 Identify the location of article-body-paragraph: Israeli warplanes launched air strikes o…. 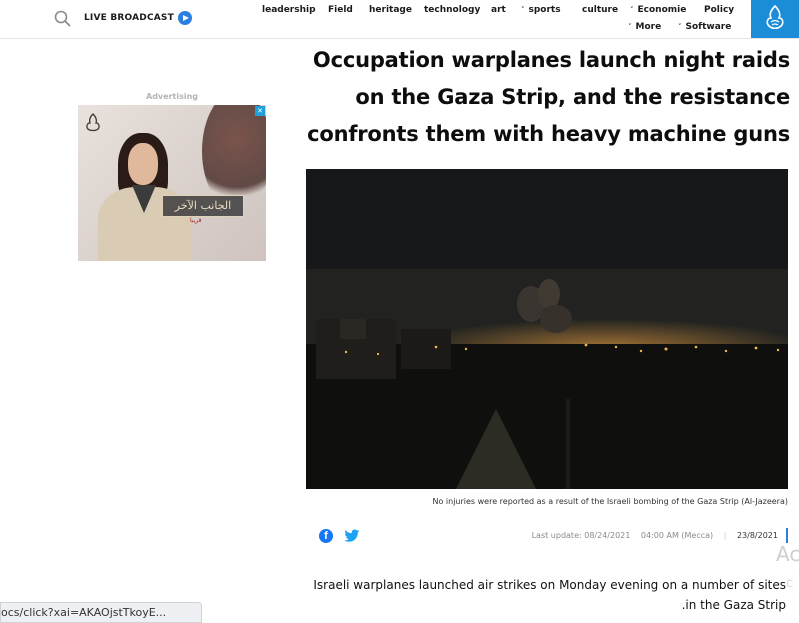
(549, 595).